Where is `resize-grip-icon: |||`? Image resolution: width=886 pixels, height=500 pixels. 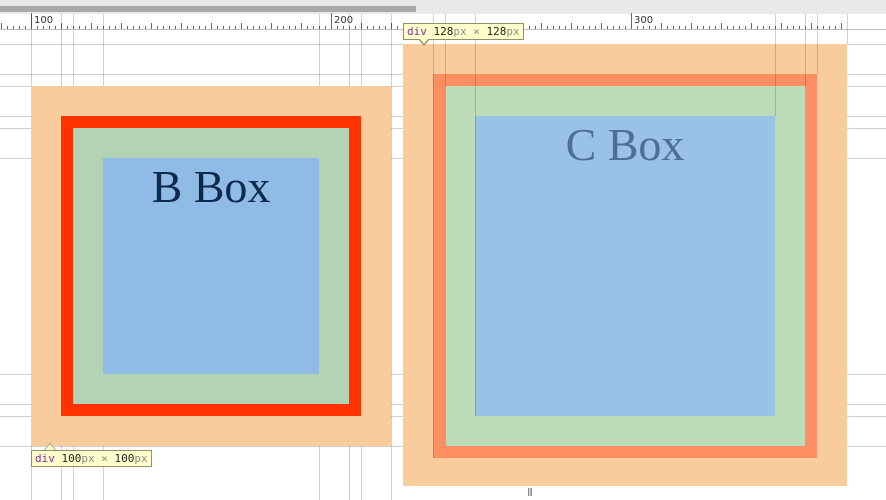 resize-grip-icon: ||| is located at coordinates (530, 491).